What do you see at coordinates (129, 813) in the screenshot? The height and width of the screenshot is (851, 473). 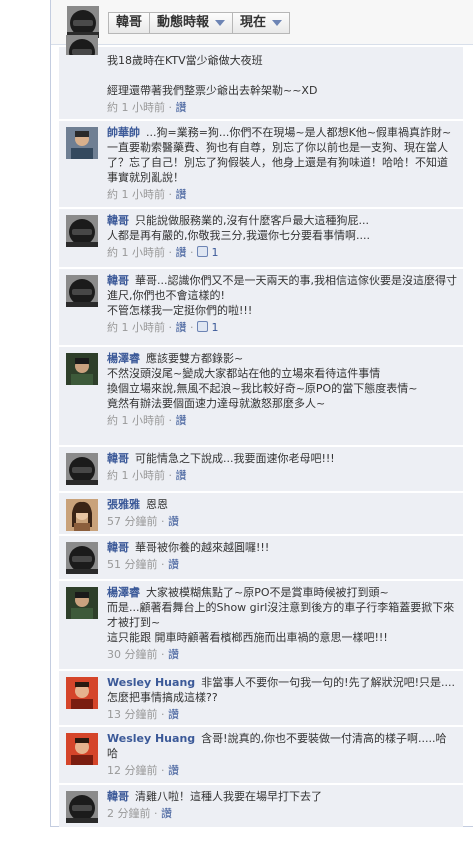 I see `comment-timestamp: 2 分鐘前` at bounding box center [129, 813].